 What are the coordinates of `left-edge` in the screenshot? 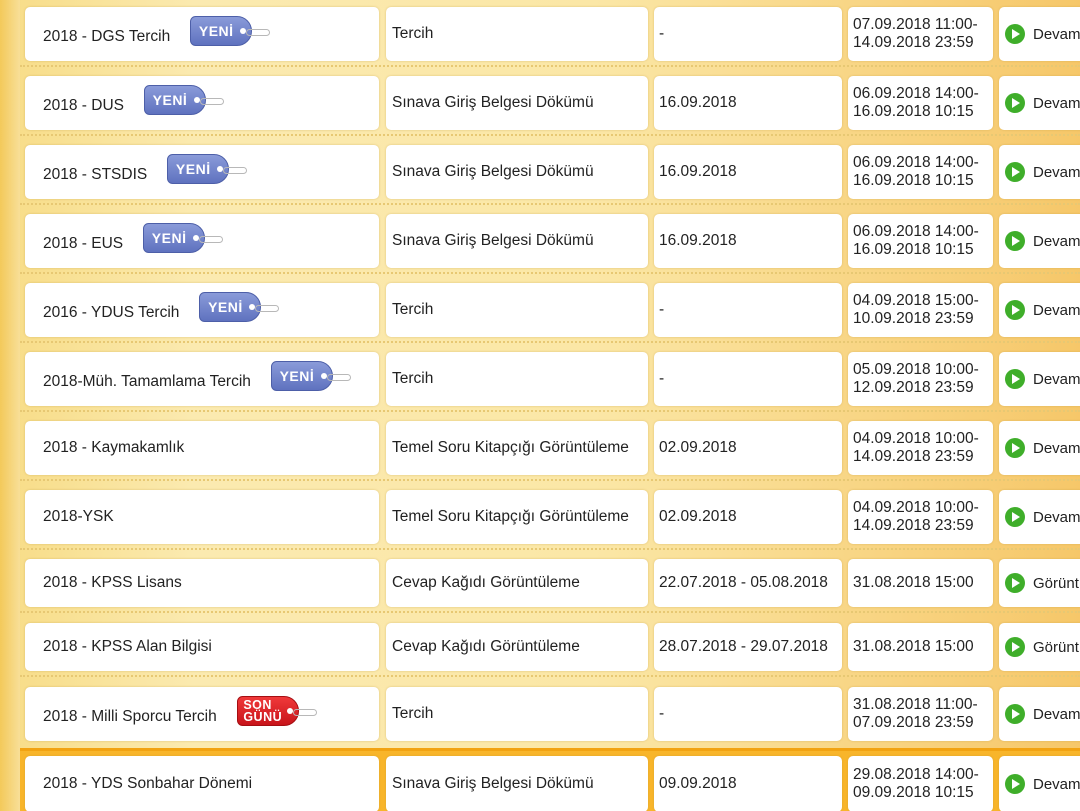 It's located at (10, 405).